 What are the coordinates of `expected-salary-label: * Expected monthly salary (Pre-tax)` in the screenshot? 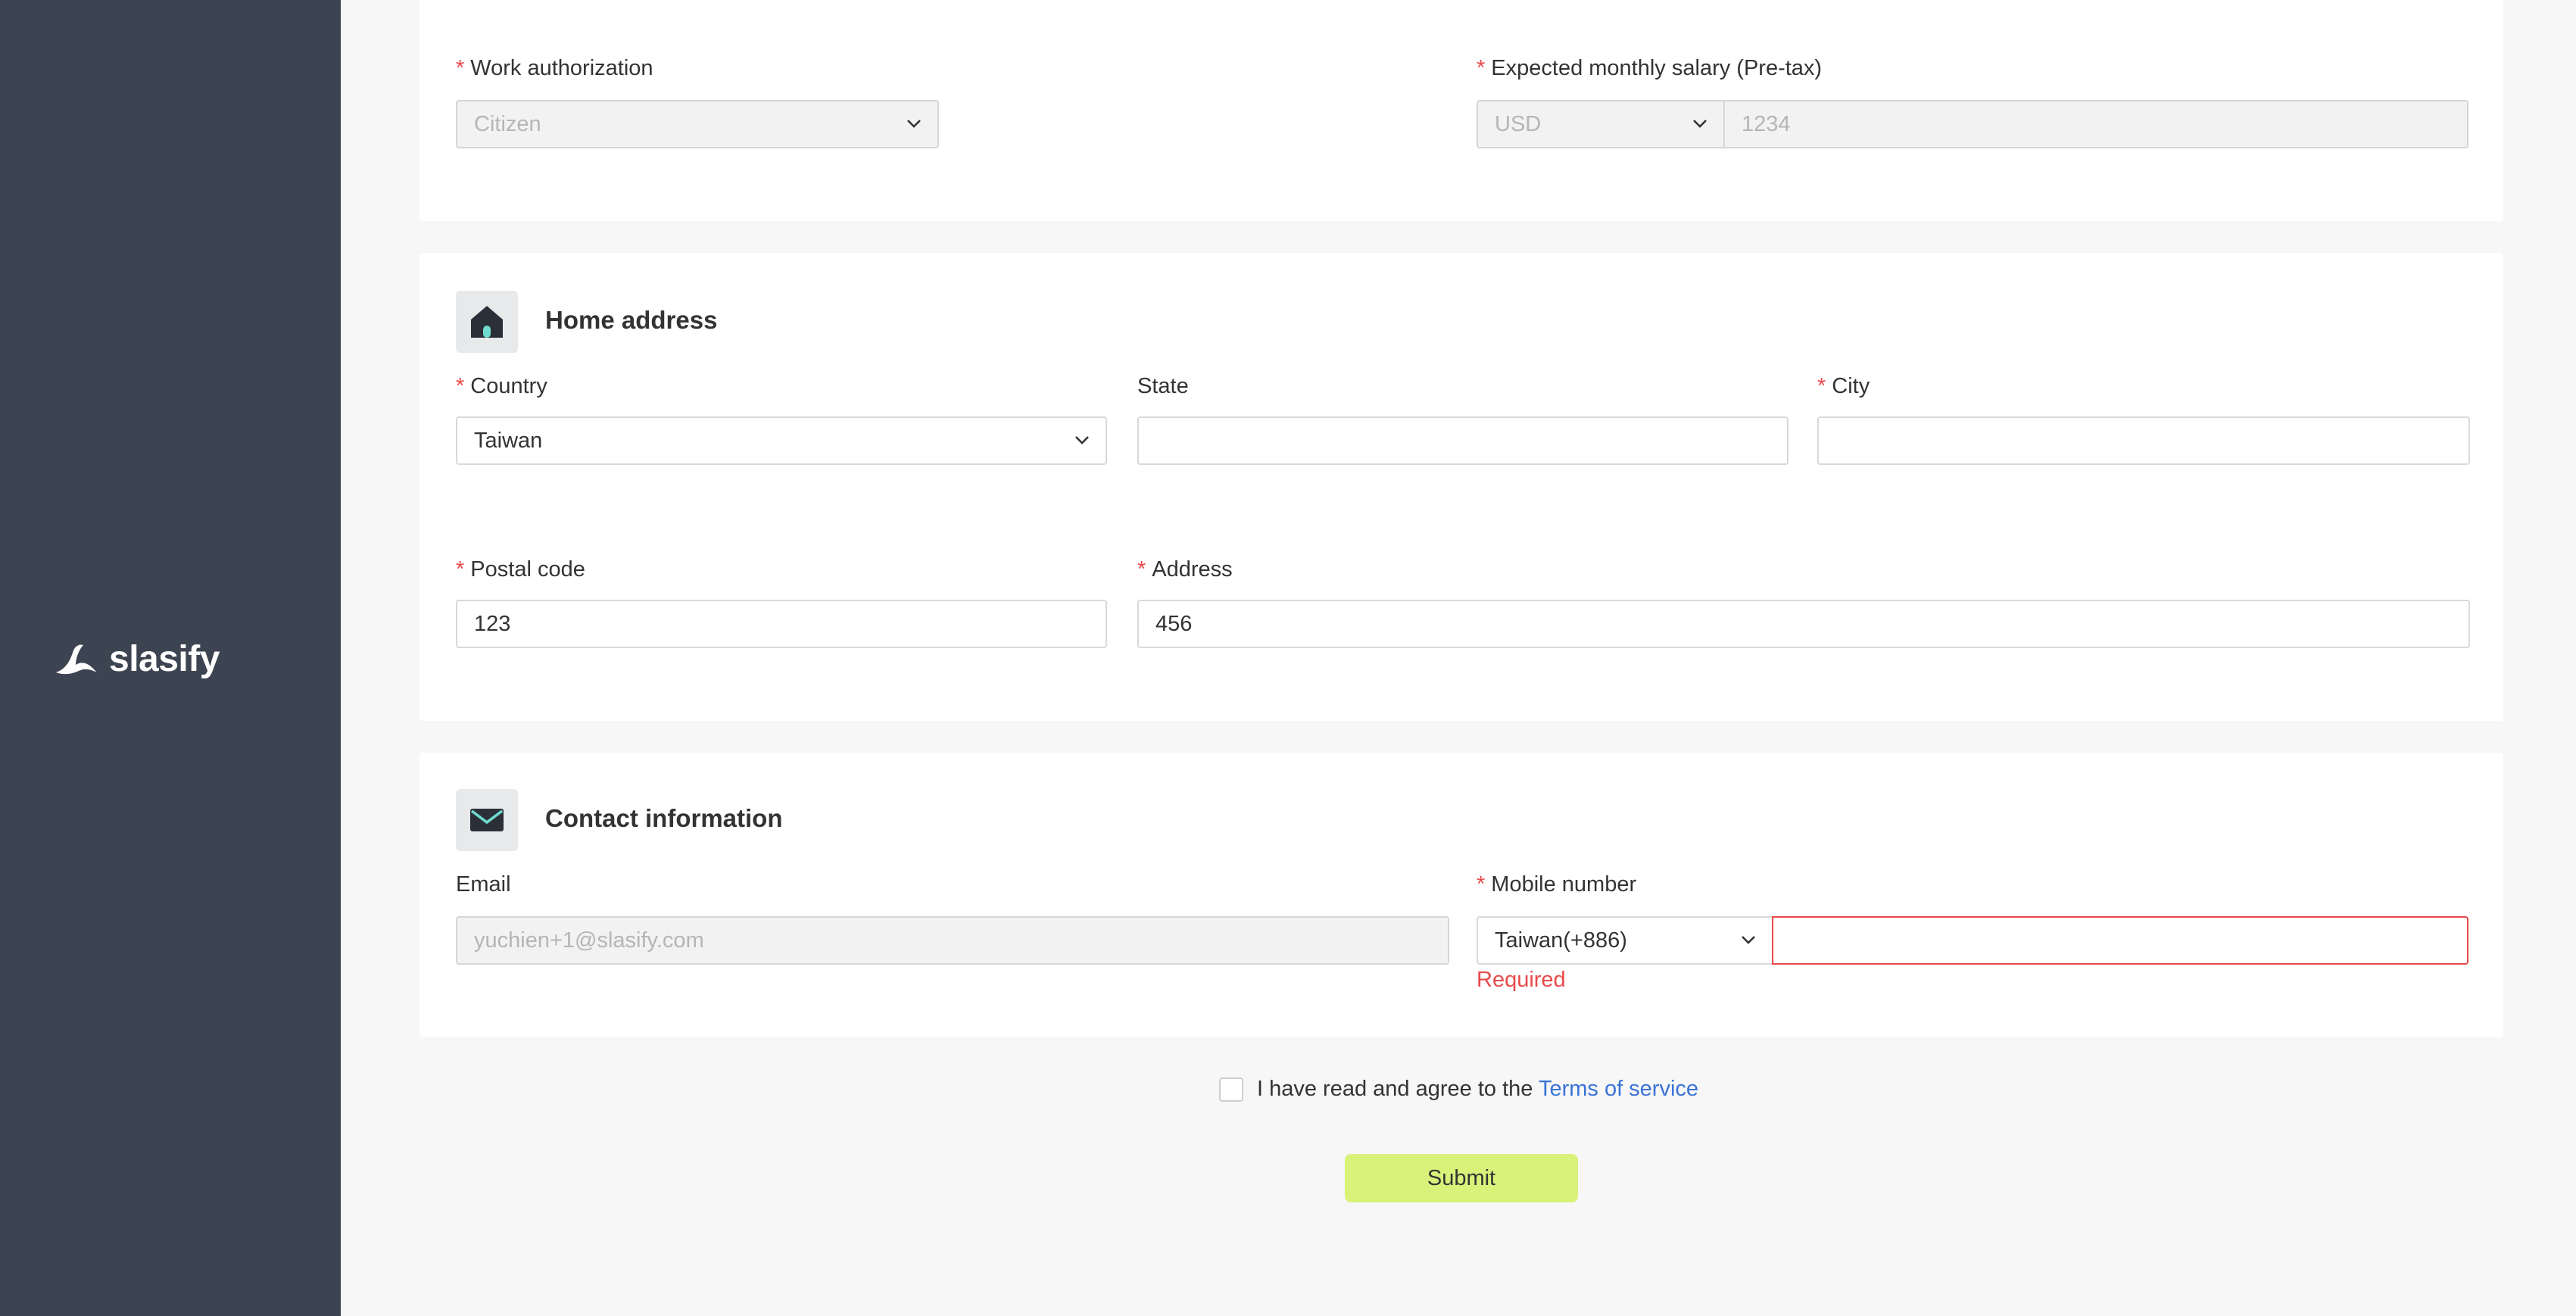 It's located at (1649, 68).